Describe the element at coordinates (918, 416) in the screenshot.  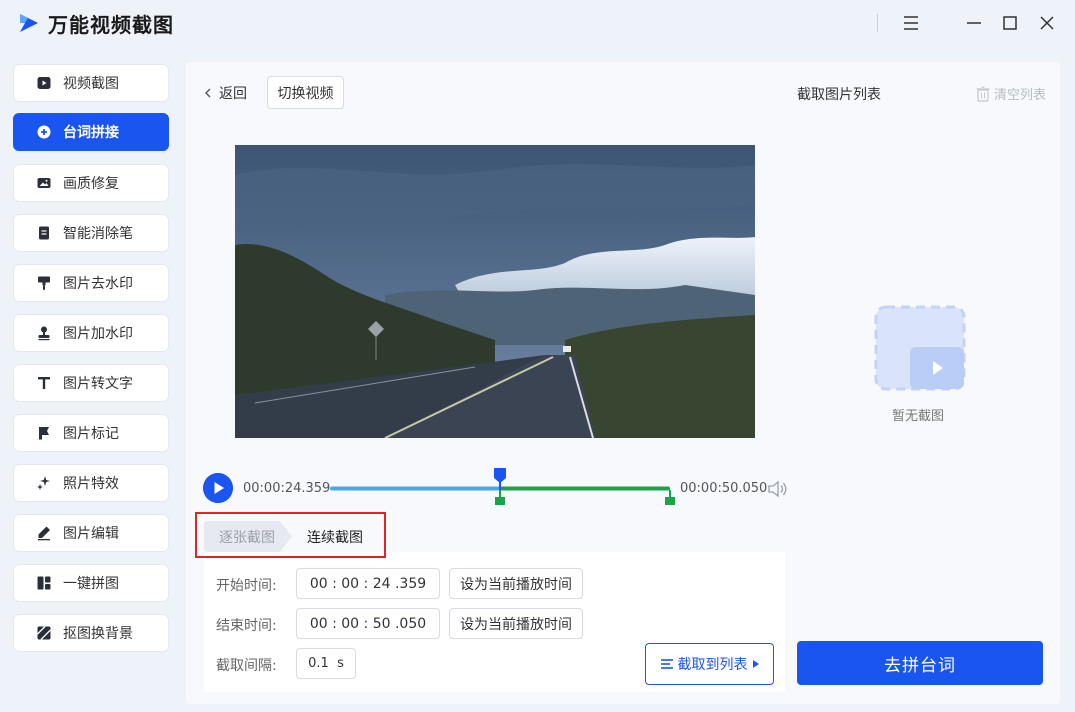
I see `empty-list-text: 暂无截图` at that location.